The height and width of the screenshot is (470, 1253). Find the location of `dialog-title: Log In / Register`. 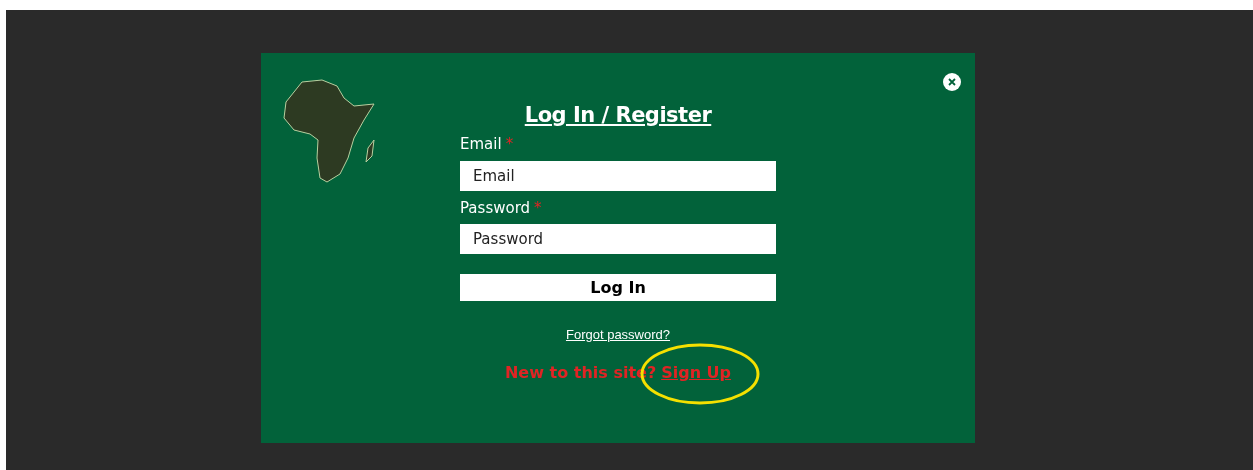

dialog-title: Log In / Register is located at coordinates (618, 115).